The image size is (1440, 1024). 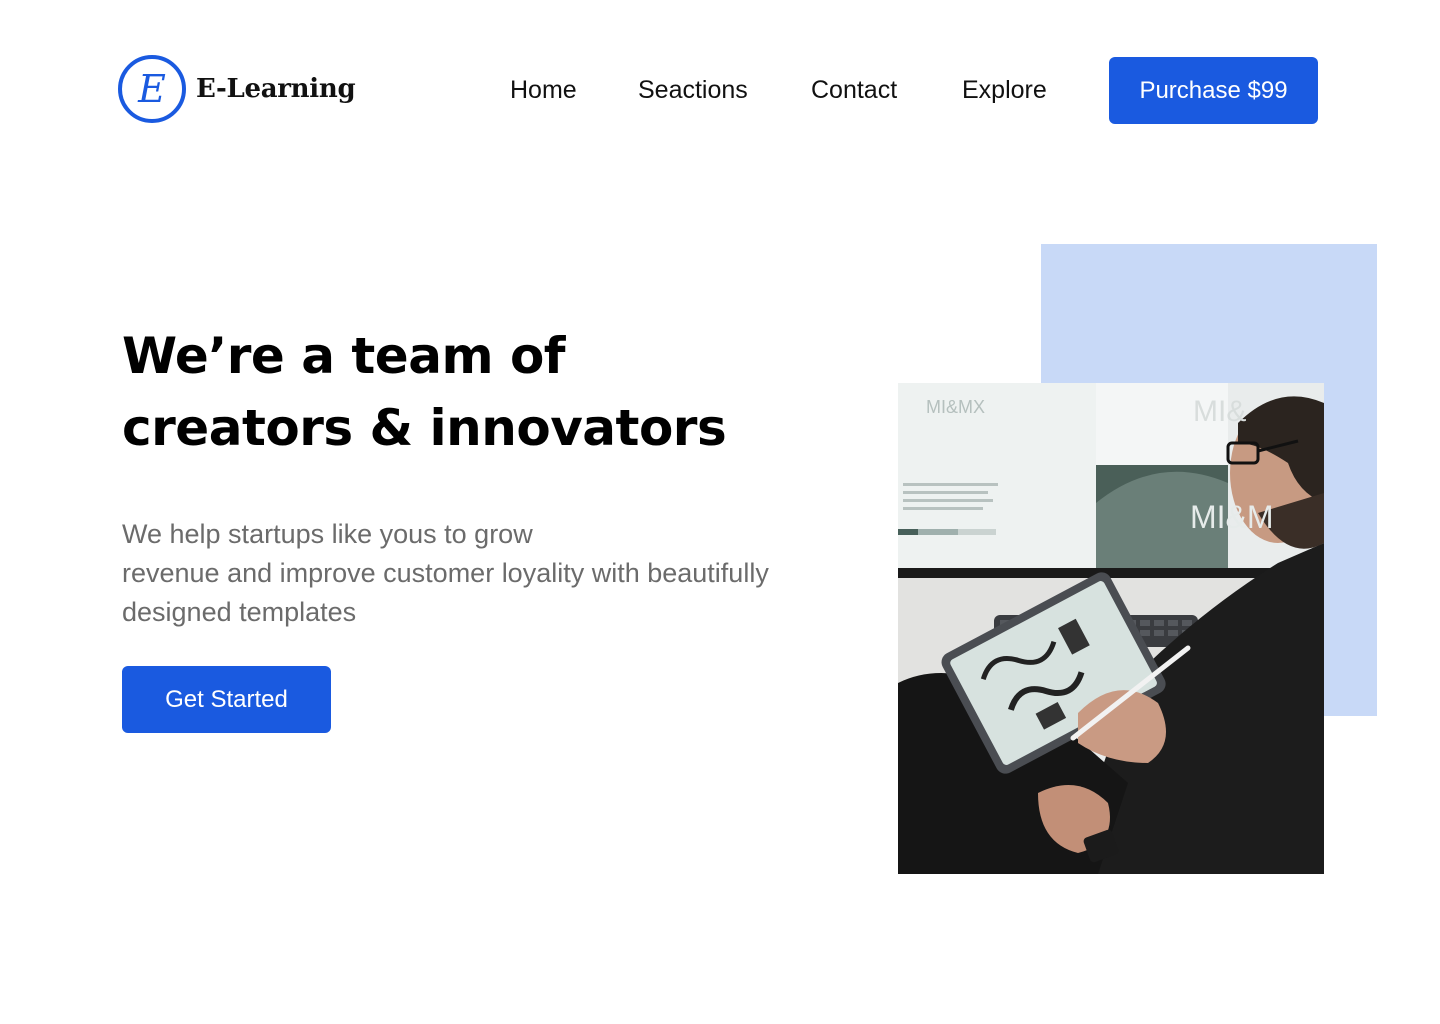 I want to click on screen-text-left: MI&MX, so click(x=955, y=407).